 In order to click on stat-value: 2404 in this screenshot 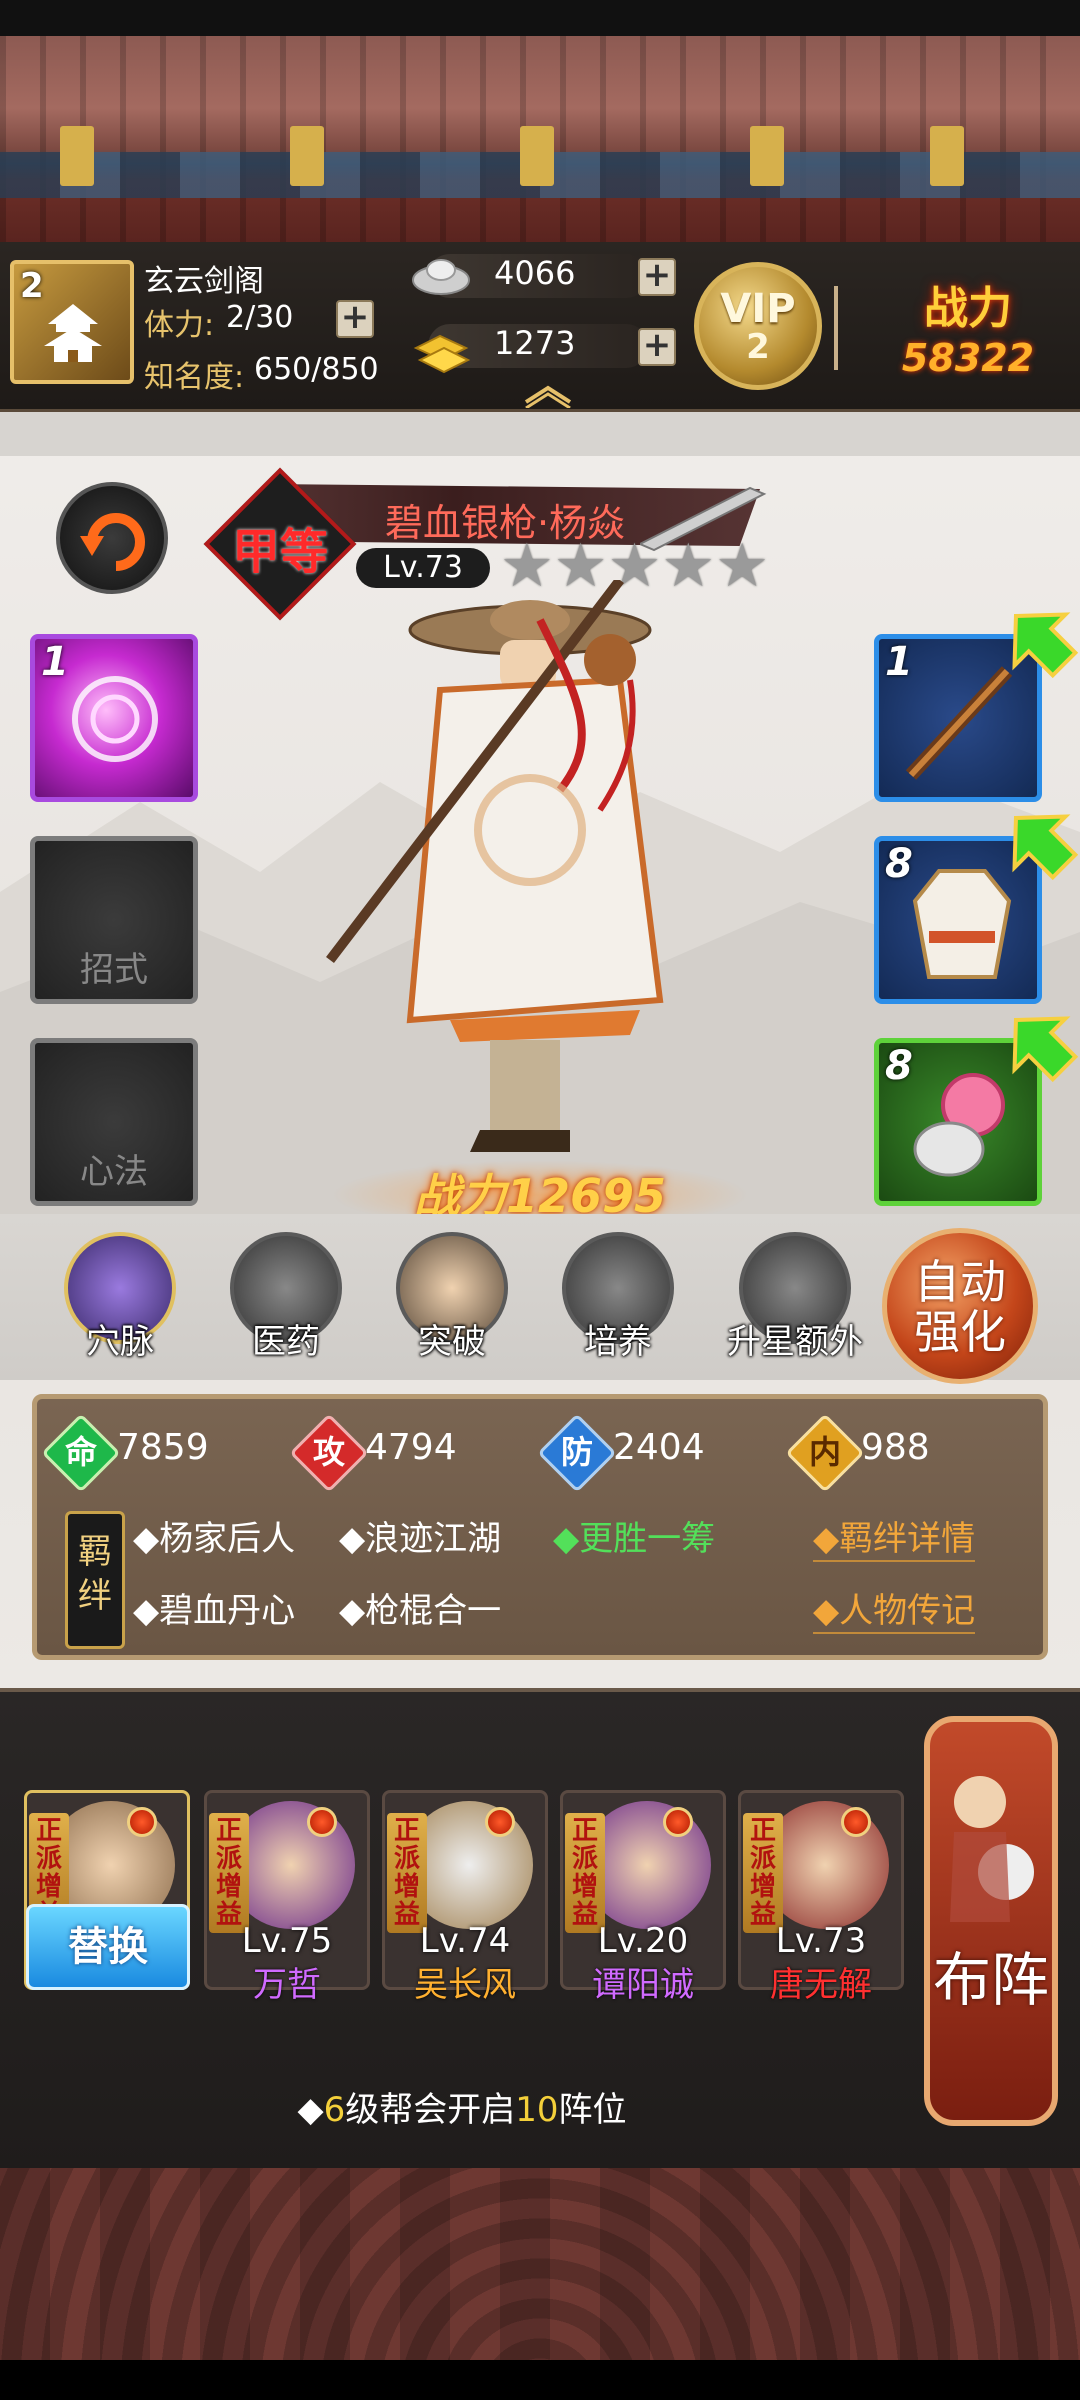, I will do `click(659, 1447)`.